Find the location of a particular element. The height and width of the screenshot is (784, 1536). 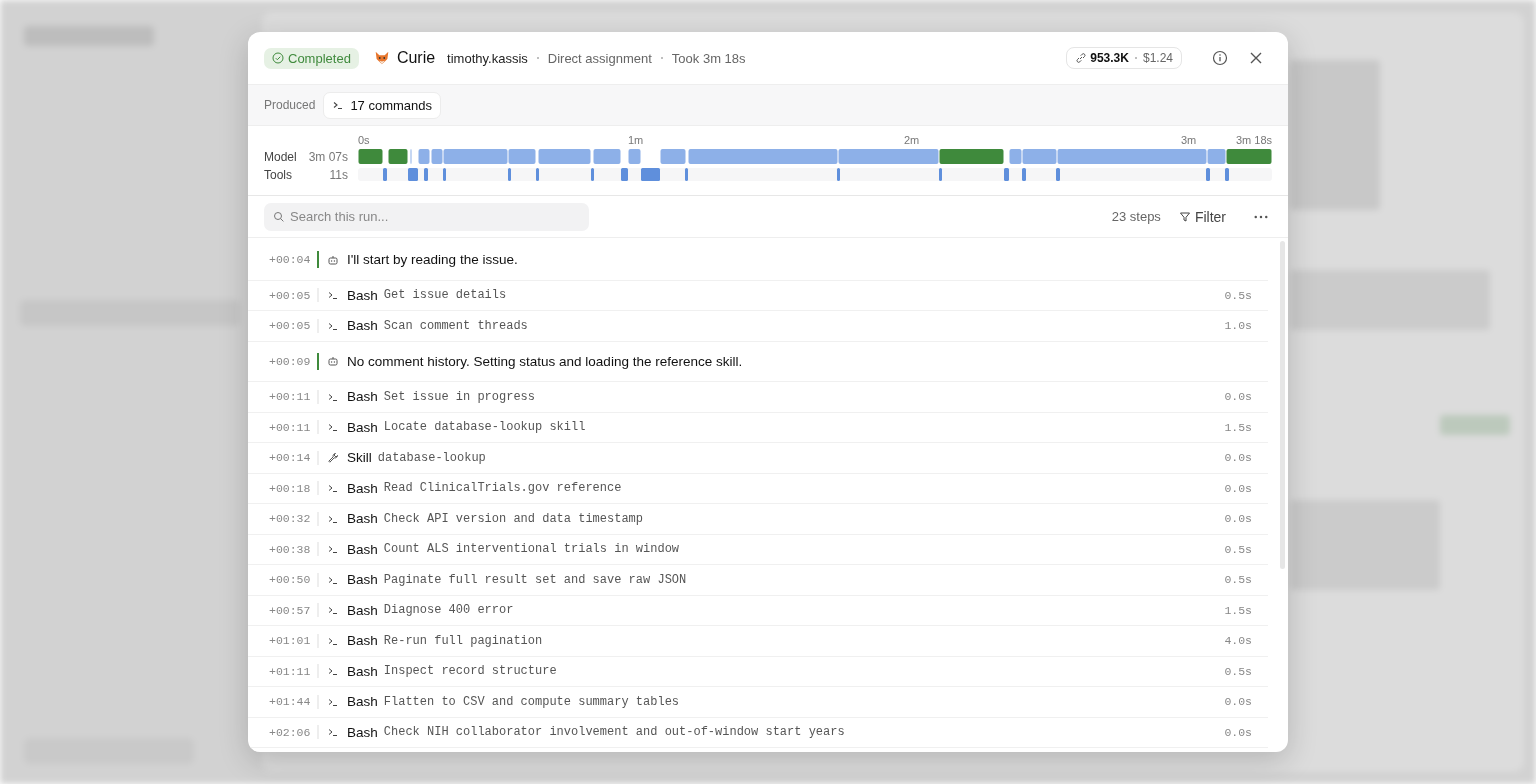

step-description: Flatten to CSV and compute summary tables is located at coordinates (531, 701).